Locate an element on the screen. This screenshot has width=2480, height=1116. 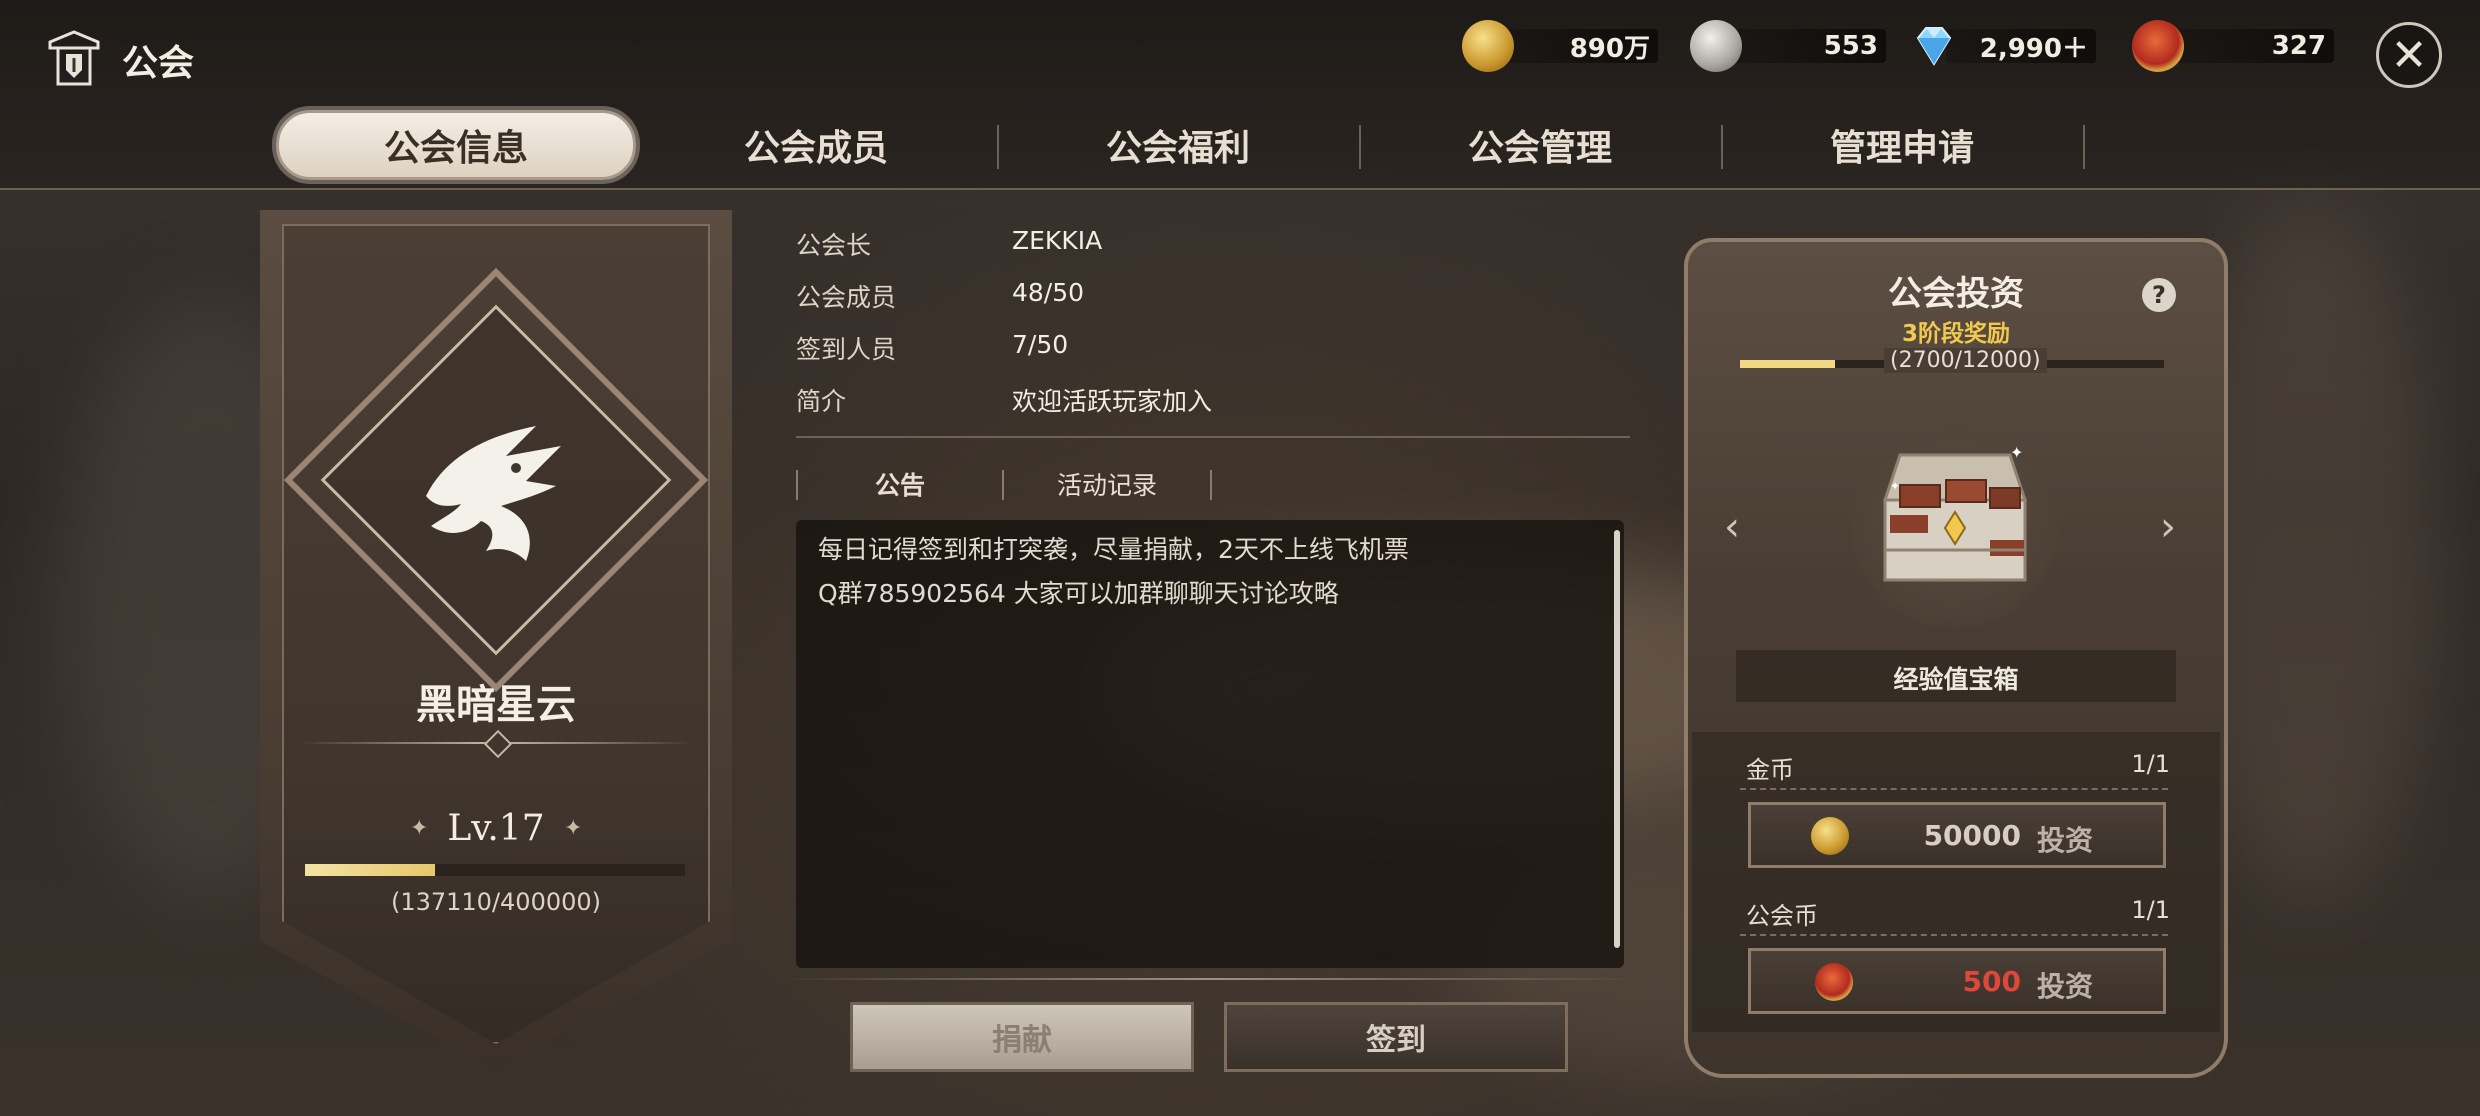
invest-gold-divider is located at coordinates (1954, 790).